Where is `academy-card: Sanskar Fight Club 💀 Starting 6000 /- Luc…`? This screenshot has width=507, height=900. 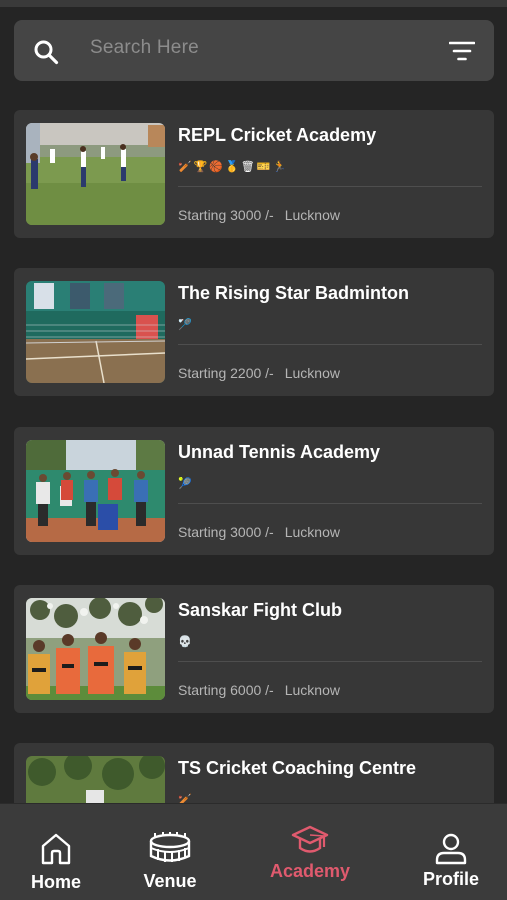
academy-card: Sanskar Fight Club 💀 Starting 6000 /- Luc… is located at coordinates (254, 649).